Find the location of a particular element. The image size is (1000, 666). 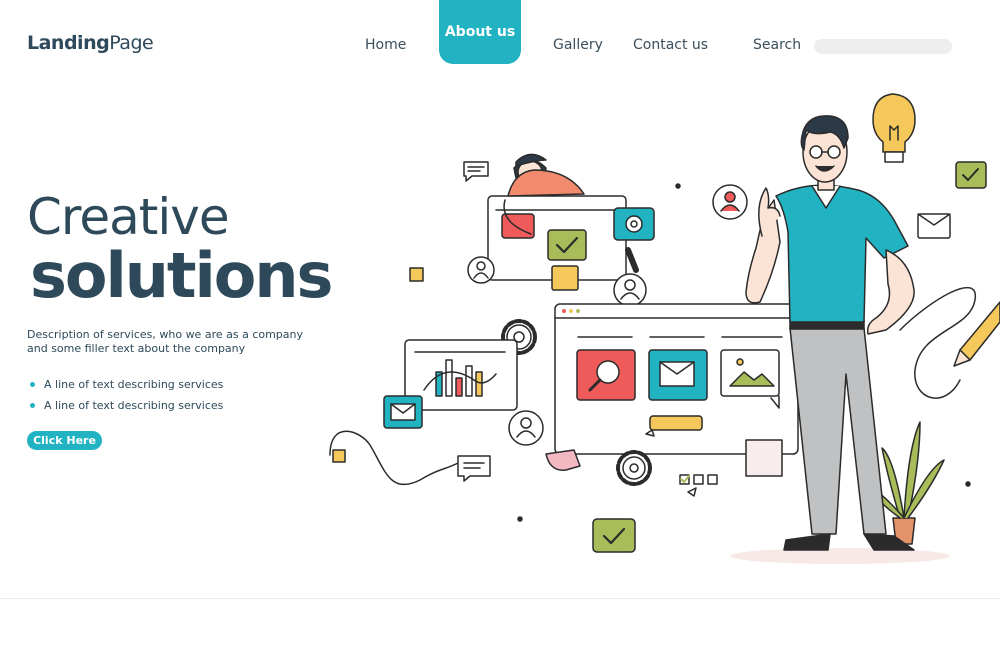

magnifier-icon is located at coordinates (606, 375).